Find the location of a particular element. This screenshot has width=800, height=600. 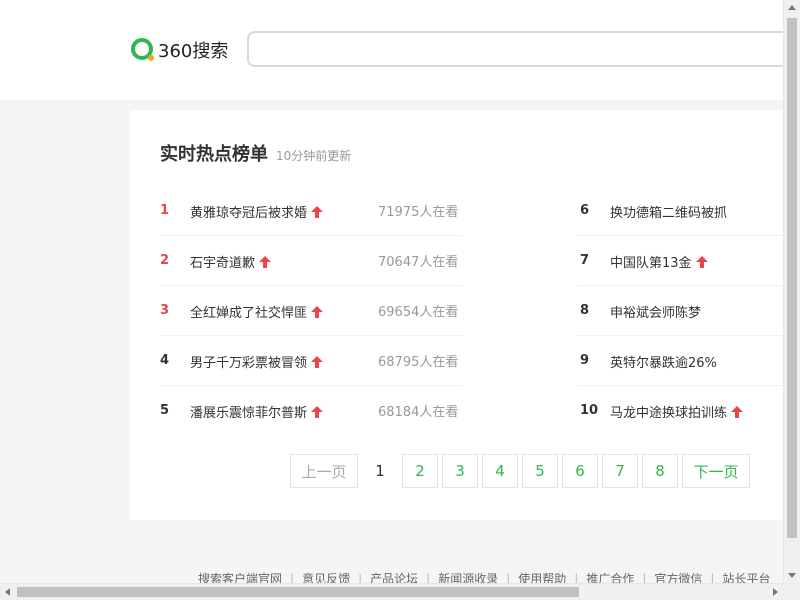

list-item: 5 潘展乐震惊菲尔普斯 68184人在看 is located at coordinates (311, 411).